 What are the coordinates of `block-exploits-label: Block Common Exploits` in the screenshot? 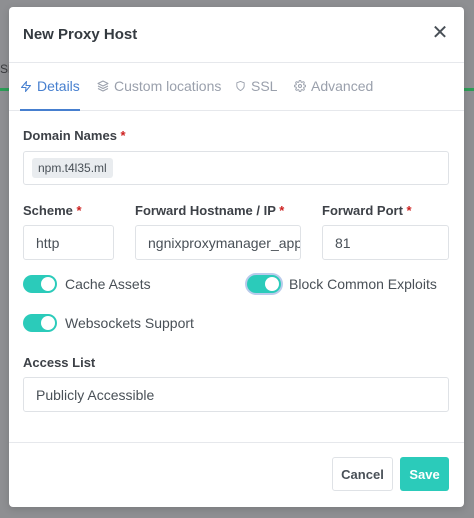 It's located at (363, 284).